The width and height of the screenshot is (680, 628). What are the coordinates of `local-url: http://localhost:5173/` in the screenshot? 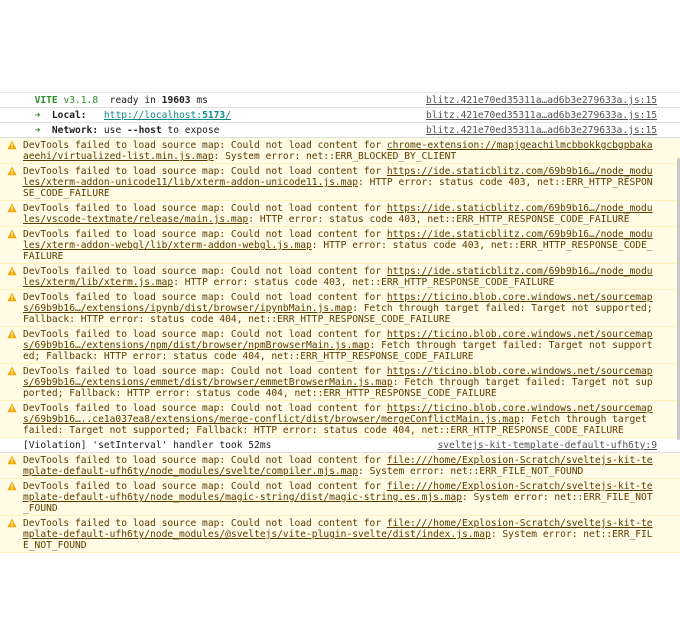 It's located at (167, 115).